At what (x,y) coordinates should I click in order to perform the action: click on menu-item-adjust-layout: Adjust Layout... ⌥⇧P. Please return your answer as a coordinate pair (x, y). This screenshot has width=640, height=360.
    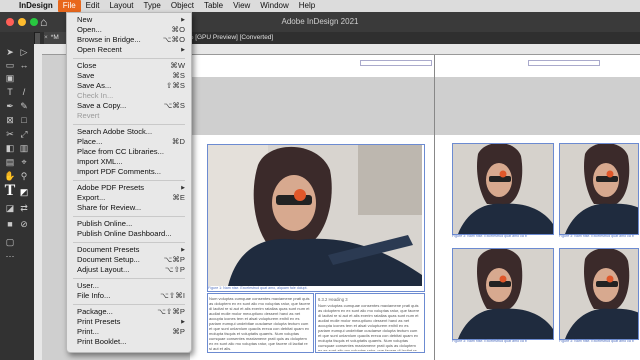
    Looking at the image, I should click on (129, 270).